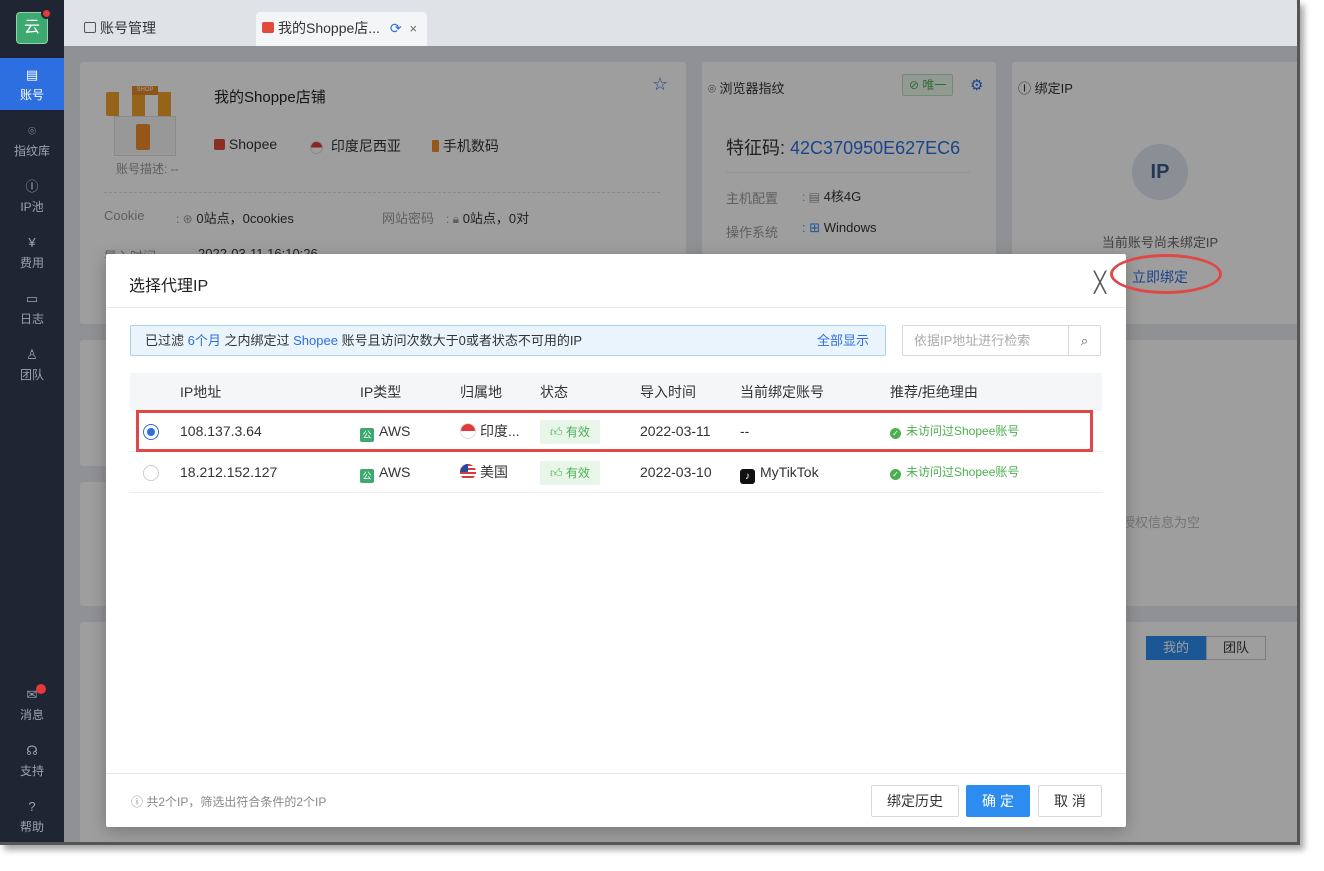 Image resolution: width=1324 pixels, height=871 pixels. I want to click on ip-search-input, so click(986, 340).